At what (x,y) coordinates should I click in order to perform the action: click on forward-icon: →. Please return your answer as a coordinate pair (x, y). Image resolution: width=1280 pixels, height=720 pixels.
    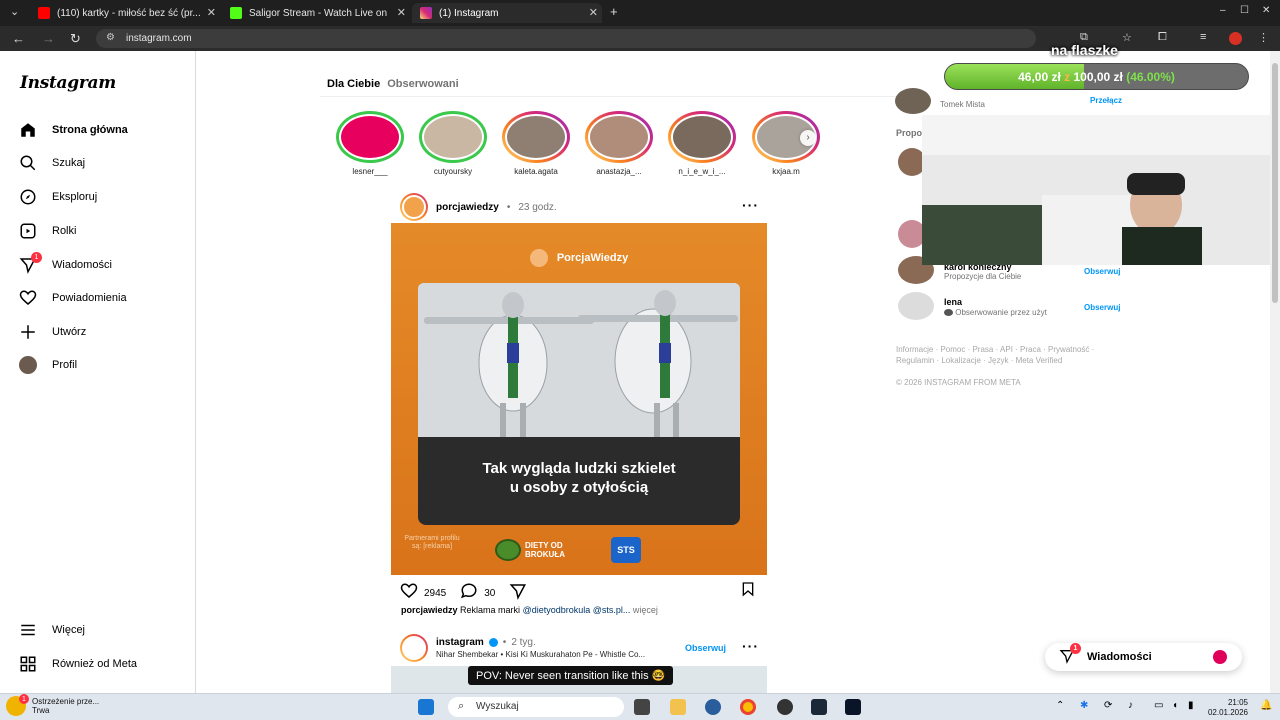
    Looking at the image, I should click on (48, 38).